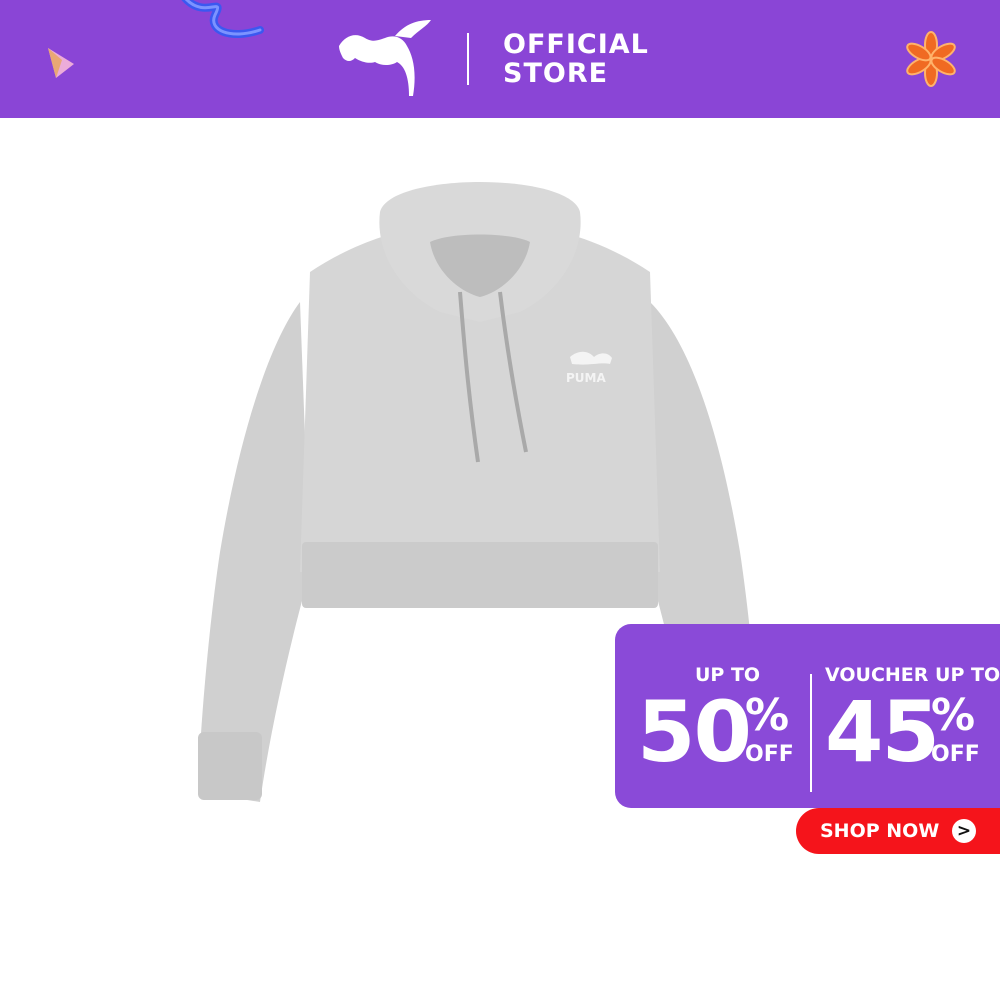 This screenshot has height=1000, width=1000. What do you see at coordinates (931, 59) in the screenshot?
I see `asterisk-decoration-icon` at bounding box center [931, 59].